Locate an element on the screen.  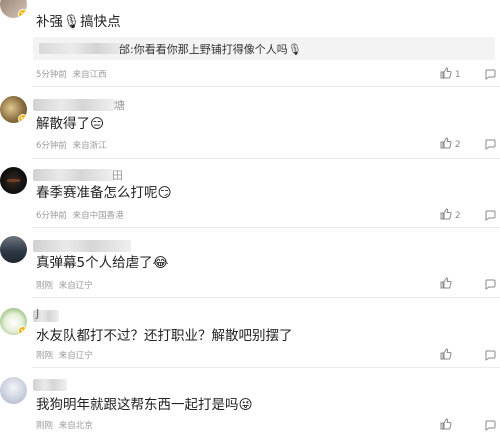
comment-text: 水友队都打不过？还打职业？解散吧别摆了 is located at coordinates (164, 336).